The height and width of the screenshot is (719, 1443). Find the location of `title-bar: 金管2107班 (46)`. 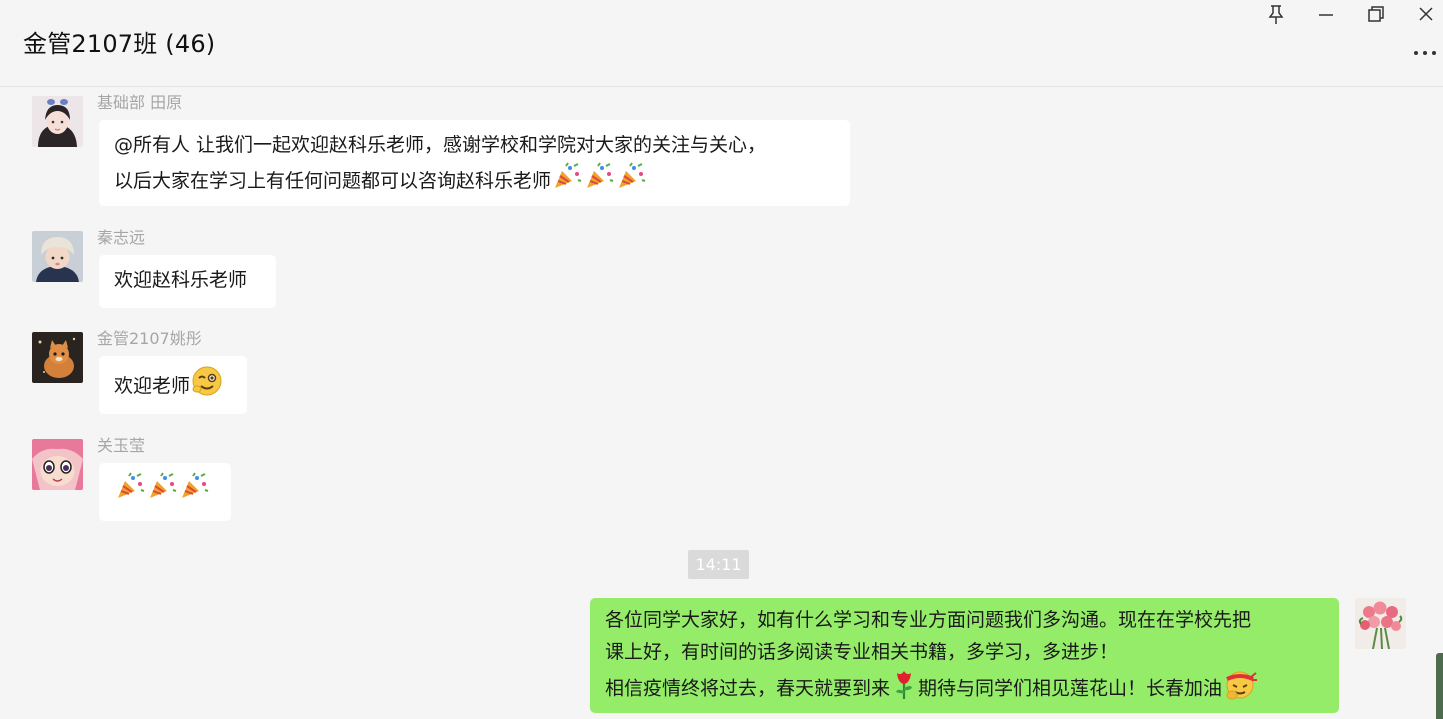

title-bar: 金管2107班 (46) is located at coordinates (721, 43).